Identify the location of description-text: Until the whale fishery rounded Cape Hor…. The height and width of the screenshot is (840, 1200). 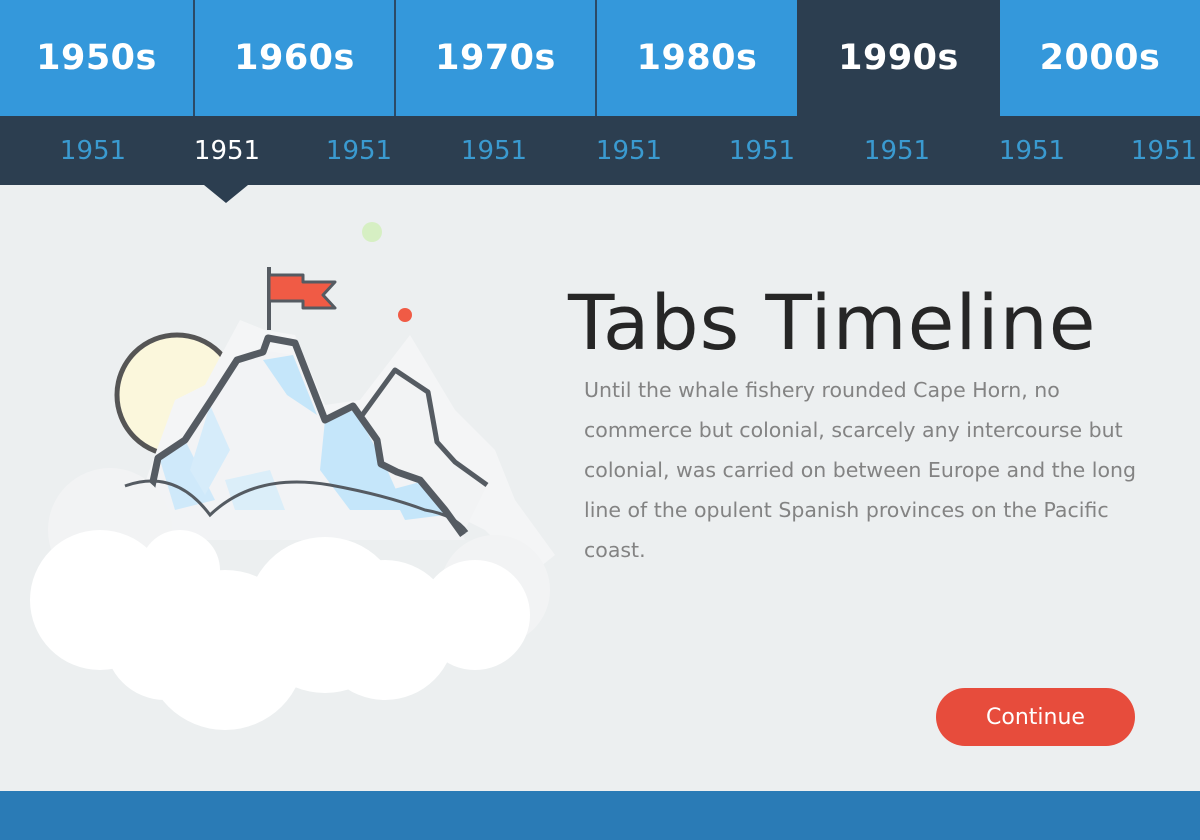
(860, 470).